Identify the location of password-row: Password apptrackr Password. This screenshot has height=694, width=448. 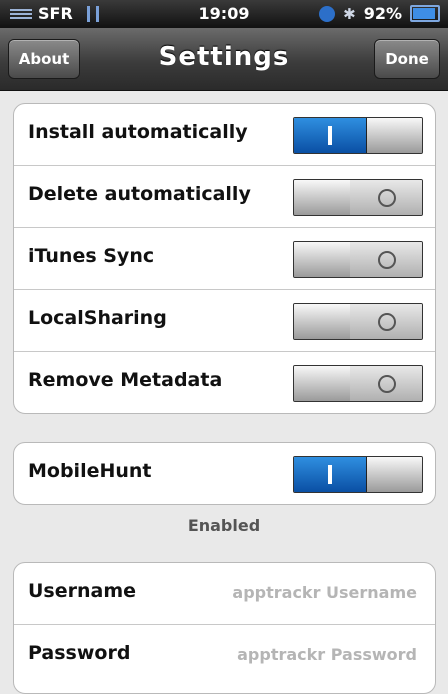
(224, 655).